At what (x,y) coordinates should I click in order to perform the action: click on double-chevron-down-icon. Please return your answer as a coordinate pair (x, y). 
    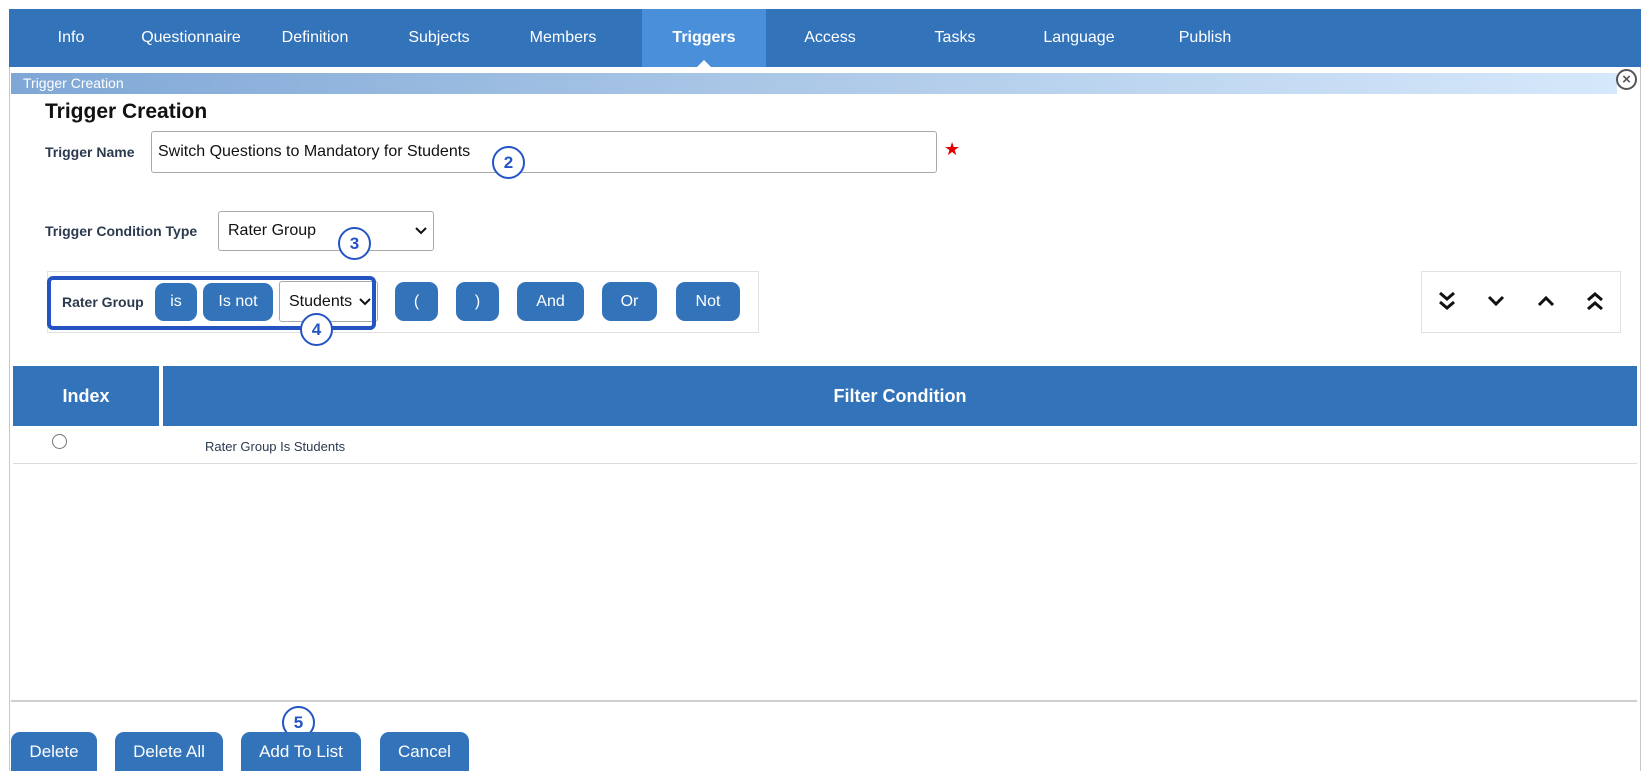
    Looking at the image, I should click on (1447, 301).